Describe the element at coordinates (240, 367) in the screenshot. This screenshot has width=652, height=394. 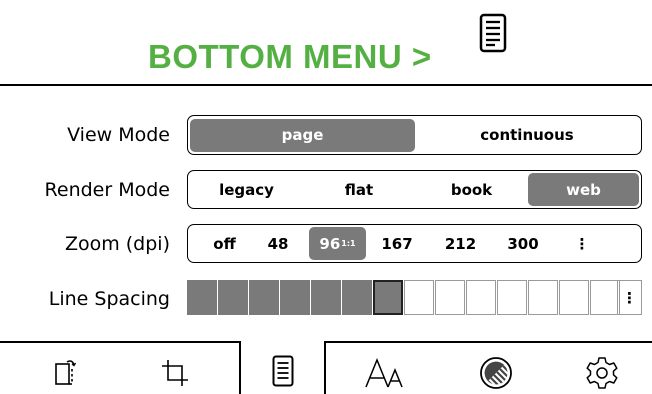
I see `bottom-bar-tab-divider-left` at that location.